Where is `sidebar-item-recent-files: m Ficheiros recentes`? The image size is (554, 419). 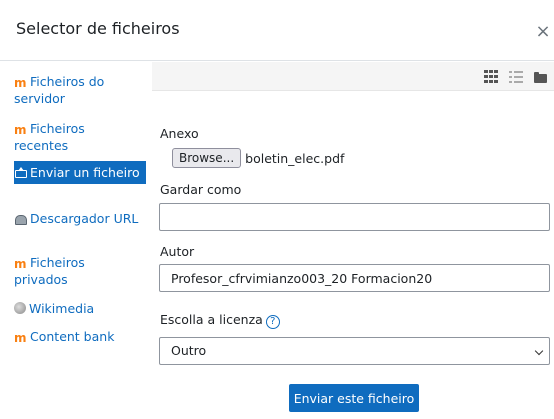 sidebar-item-recent-files: m Ficheiros recentes is located at coordinates (80, 137).